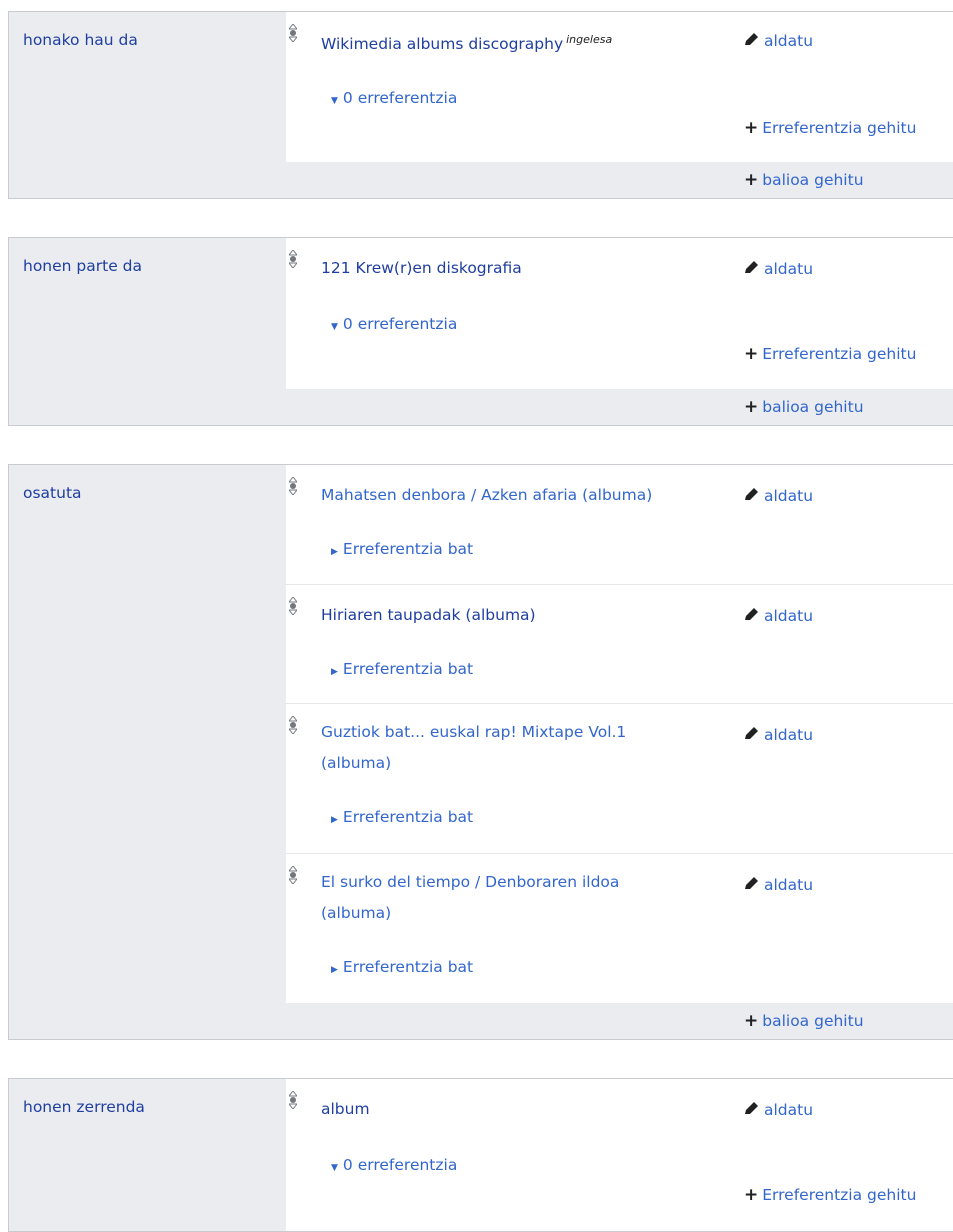 The image size is (953, 1232). What do you see at coordinates (486, 495) in the screenshot?
I see `value-link: Mahatsen denbora / Azken afaria (albuma)` at bounding box center [486, 495].